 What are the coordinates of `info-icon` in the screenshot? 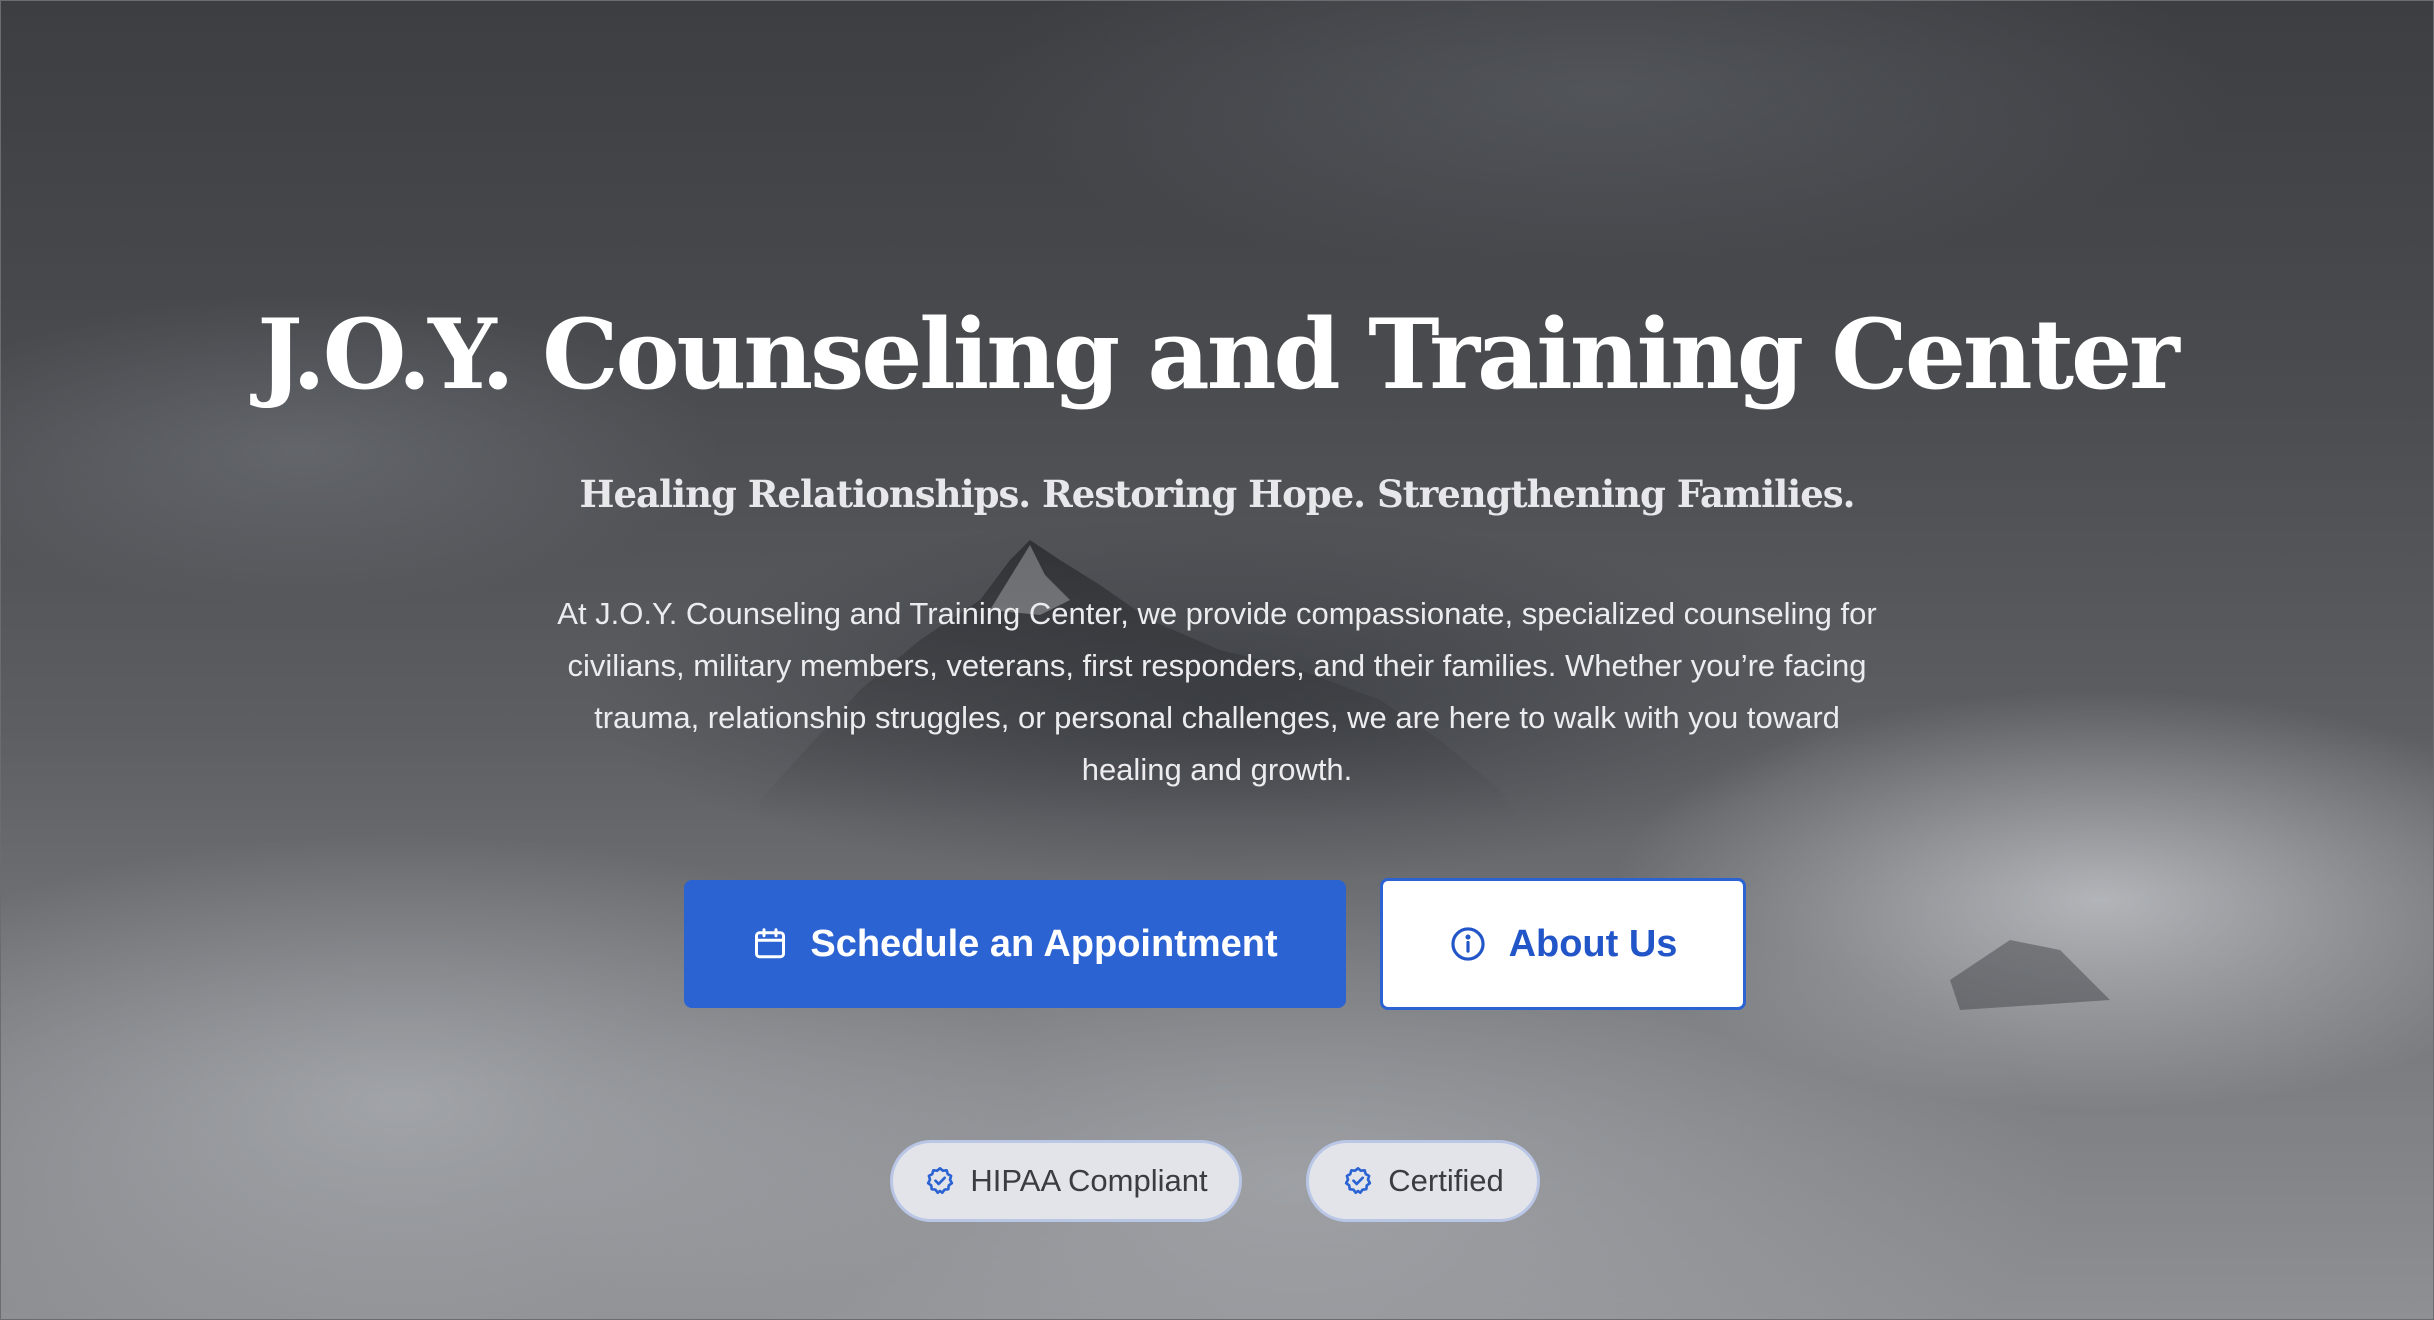 It's located at (1468, 944).